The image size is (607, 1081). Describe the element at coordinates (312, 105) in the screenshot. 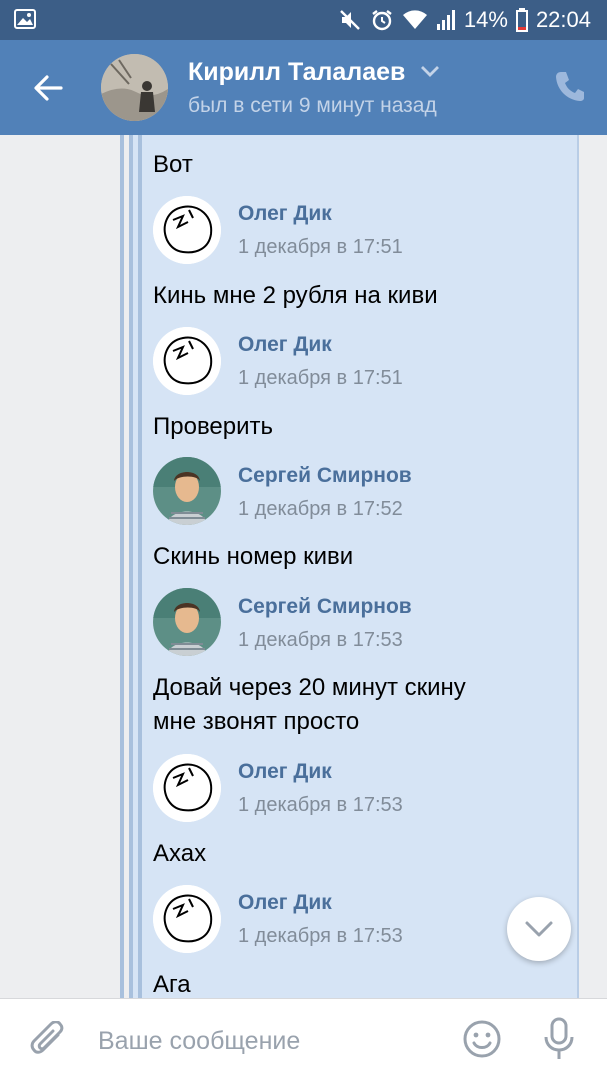

I see `contact-status: был в сети 9 минут назад` at that location.